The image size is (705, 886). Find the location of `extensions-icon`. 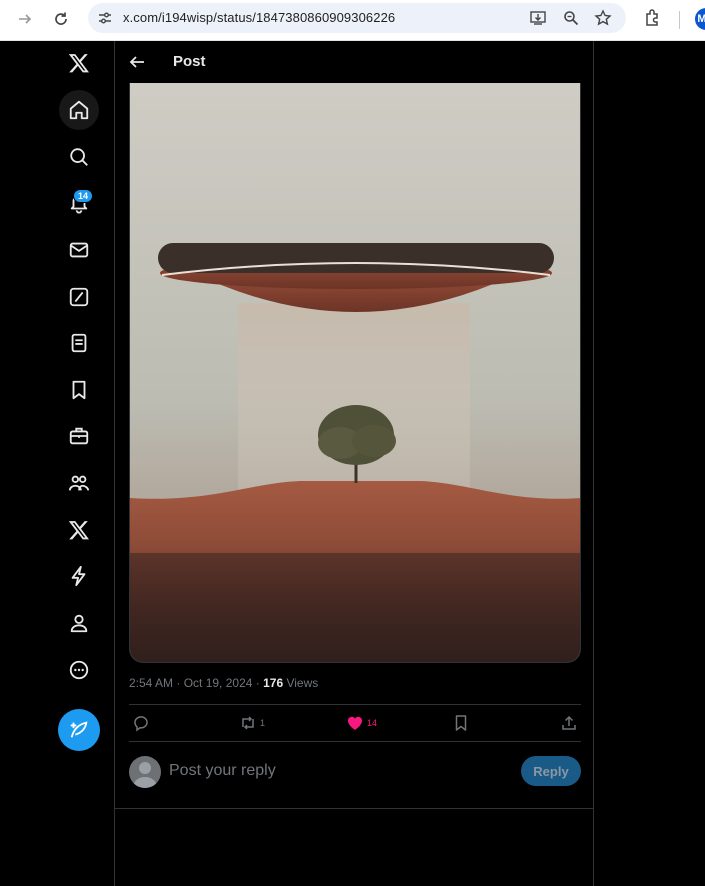

extensions-icon is located at coordinates (653, 20).